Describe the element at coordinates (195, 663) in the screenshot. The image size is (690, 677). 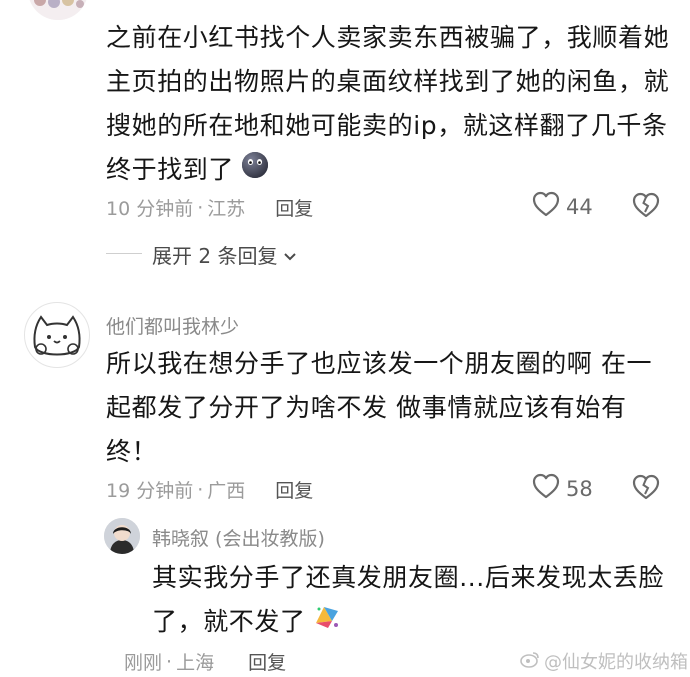
I see `location: 上海` at that location.